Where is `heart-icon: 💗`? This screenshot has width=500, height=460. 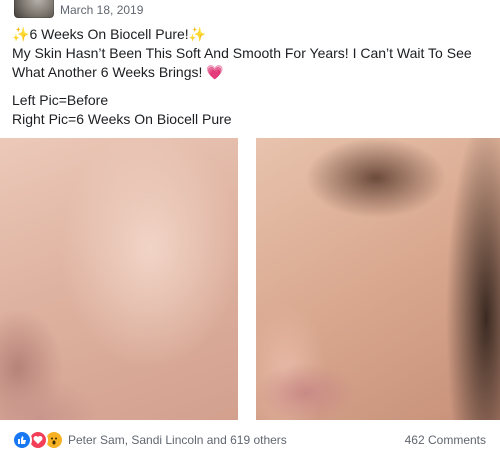 heart-icon: 💗 is located at coordinates (215, 72).